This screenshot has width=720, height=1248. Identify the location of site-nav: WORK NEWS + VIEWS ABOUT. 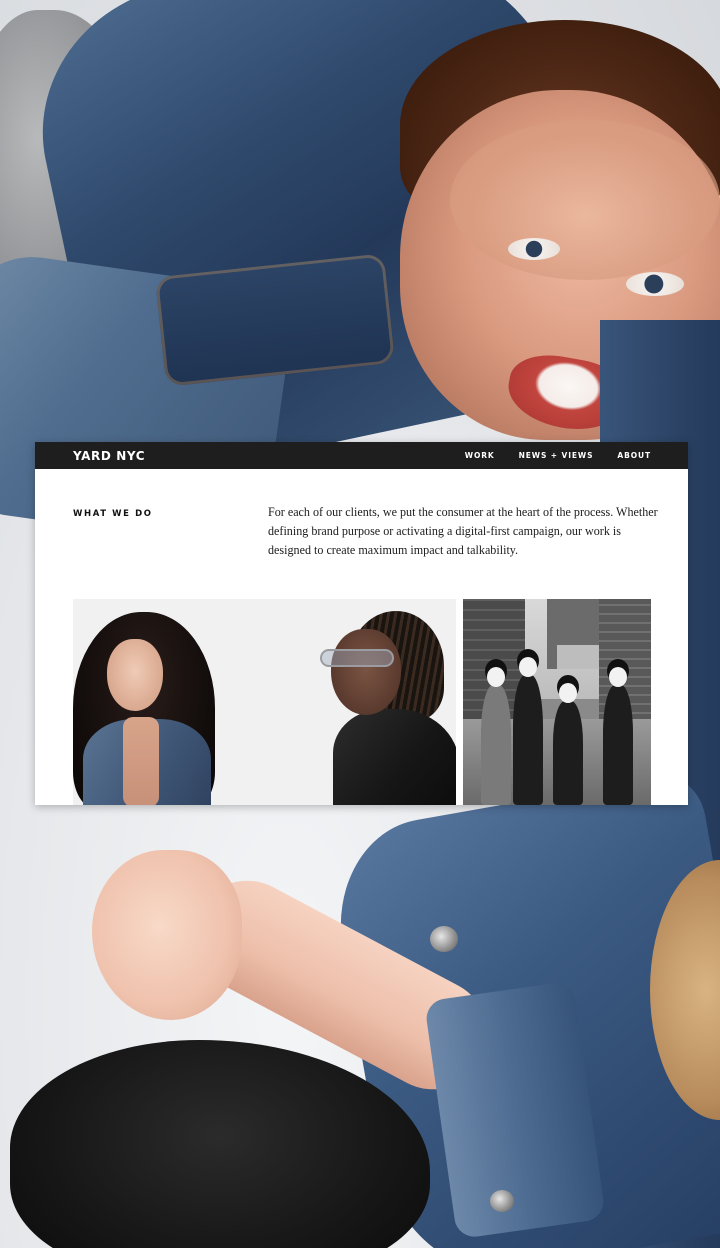
(558, 455).